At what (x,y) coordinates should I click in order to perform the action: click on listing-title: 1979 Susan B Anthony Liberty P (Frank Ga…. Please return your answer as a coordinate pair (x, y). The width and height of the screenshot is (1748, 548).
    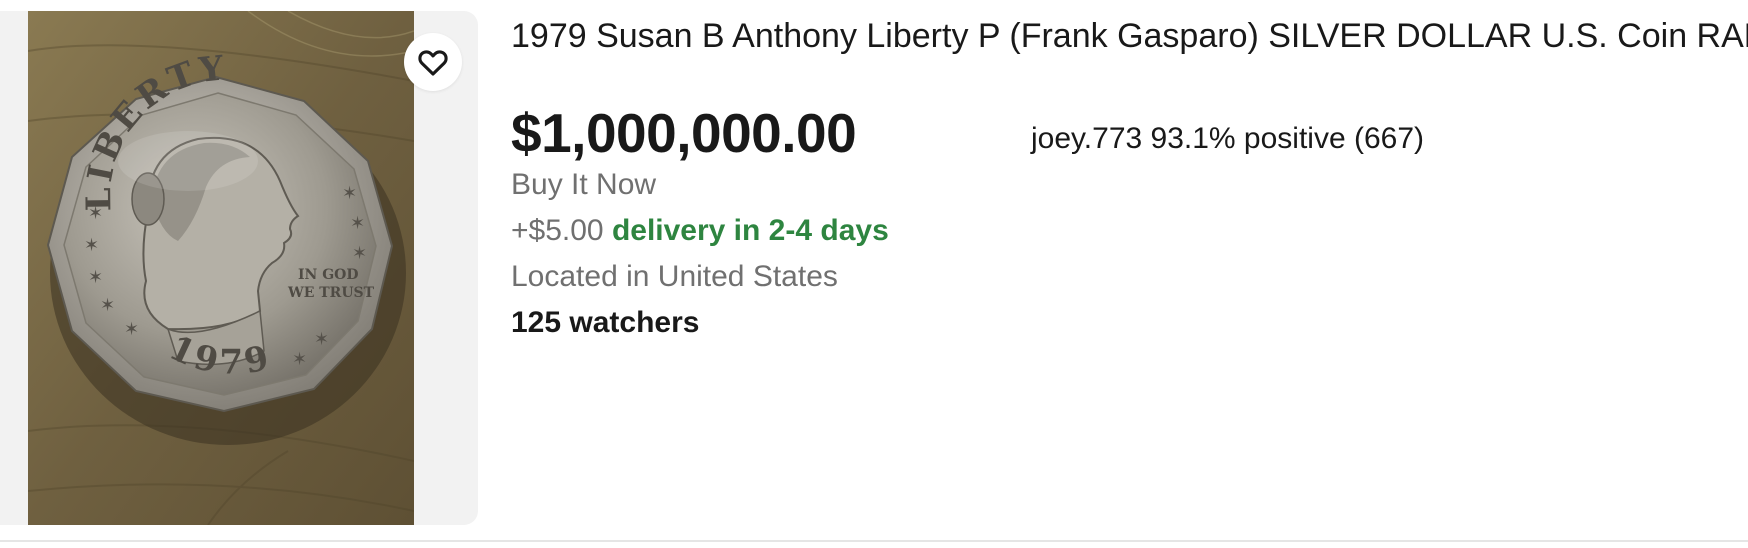
    Looking at the image, I should click on (1129, 36).